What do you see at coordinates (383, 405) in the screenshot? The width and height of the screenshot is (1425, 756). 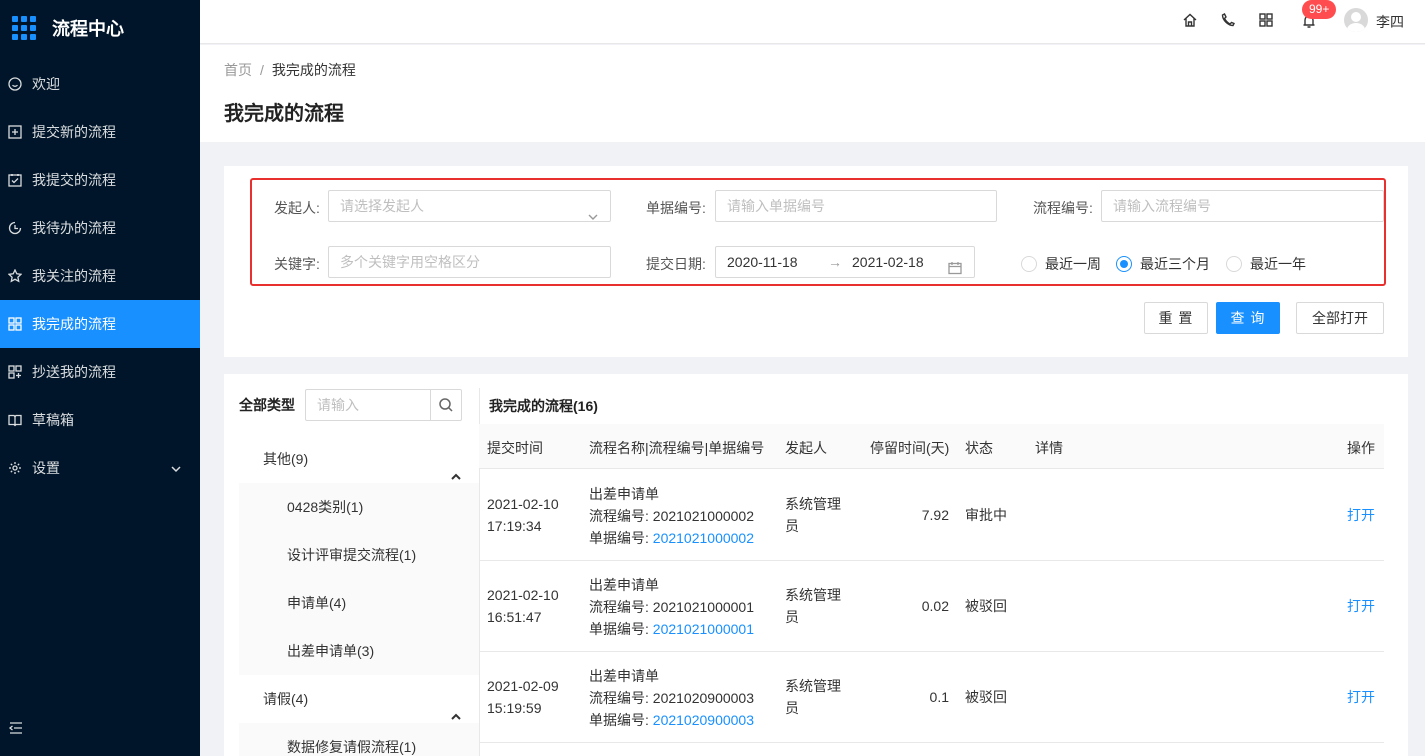 I see `tree-search-input: 请输入` at bounding box center [383, 405].